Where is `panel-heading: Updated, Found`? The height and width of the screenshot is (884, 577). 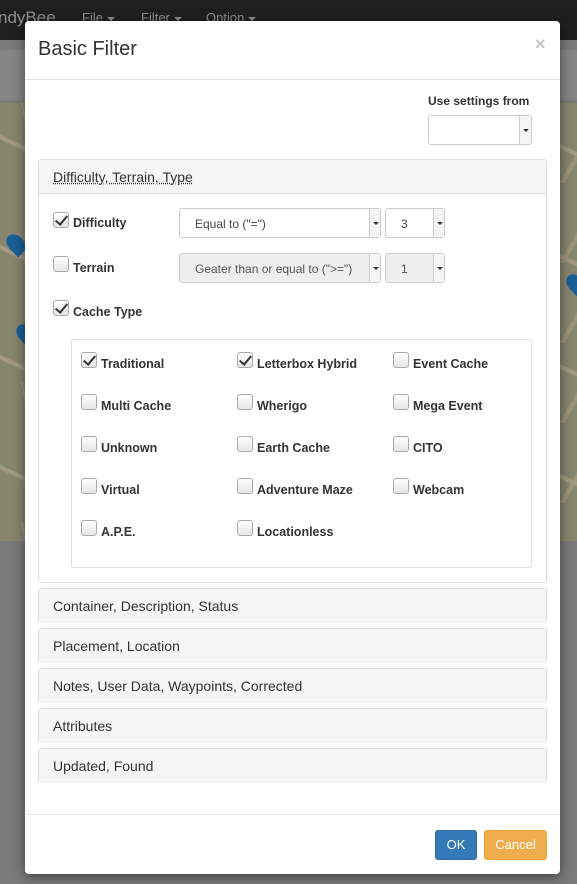
panel-heading: Updated, Found is located at coordinates (292, 766).